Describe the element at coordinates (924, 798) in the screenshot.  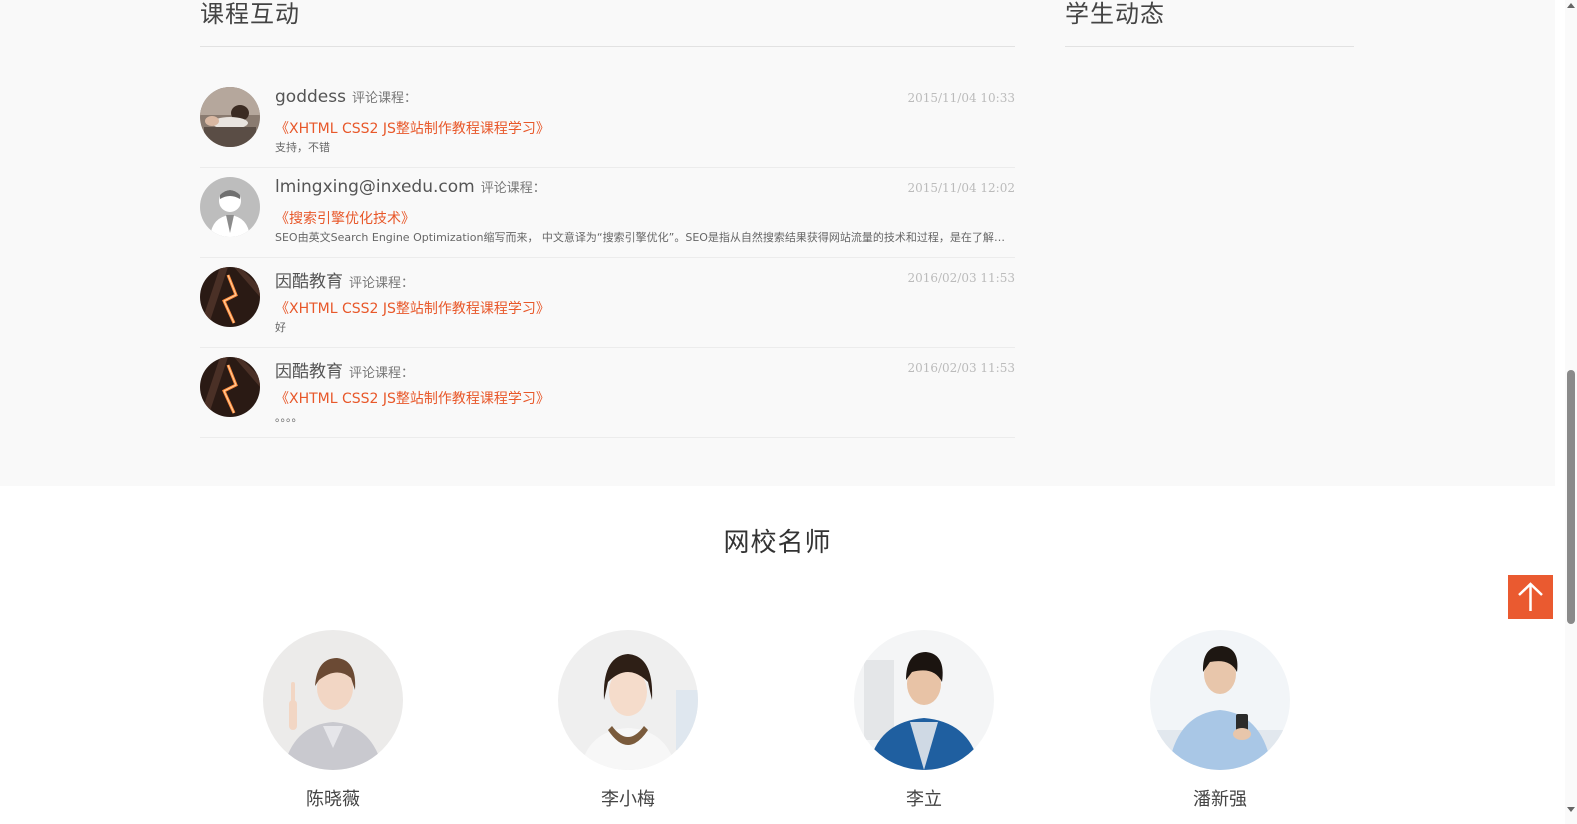
I see `teacher-name: 李立` at that location.